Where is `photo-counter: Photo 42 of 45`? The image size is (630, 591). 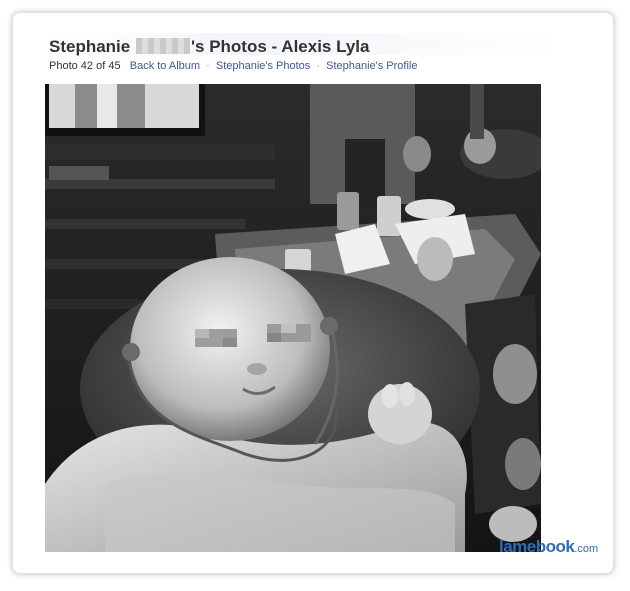 photo-counter: Photo 42 of 45 is located at coordinates (85, 66).